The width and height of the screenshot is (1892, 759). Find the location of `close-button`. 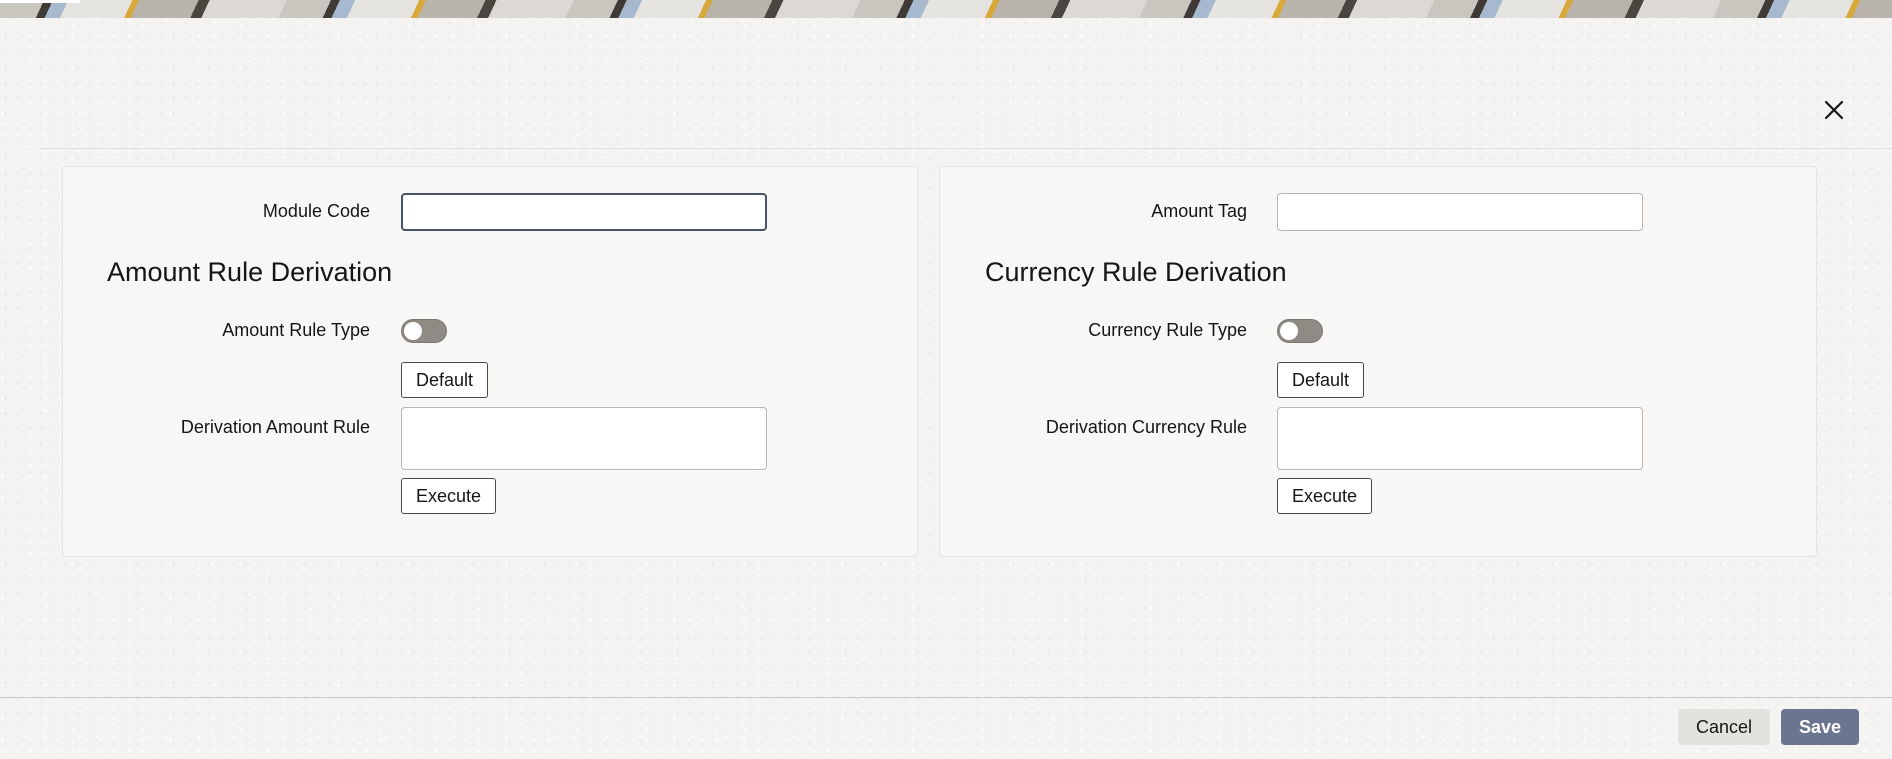

close-button is located at coordinates (1834, 110).